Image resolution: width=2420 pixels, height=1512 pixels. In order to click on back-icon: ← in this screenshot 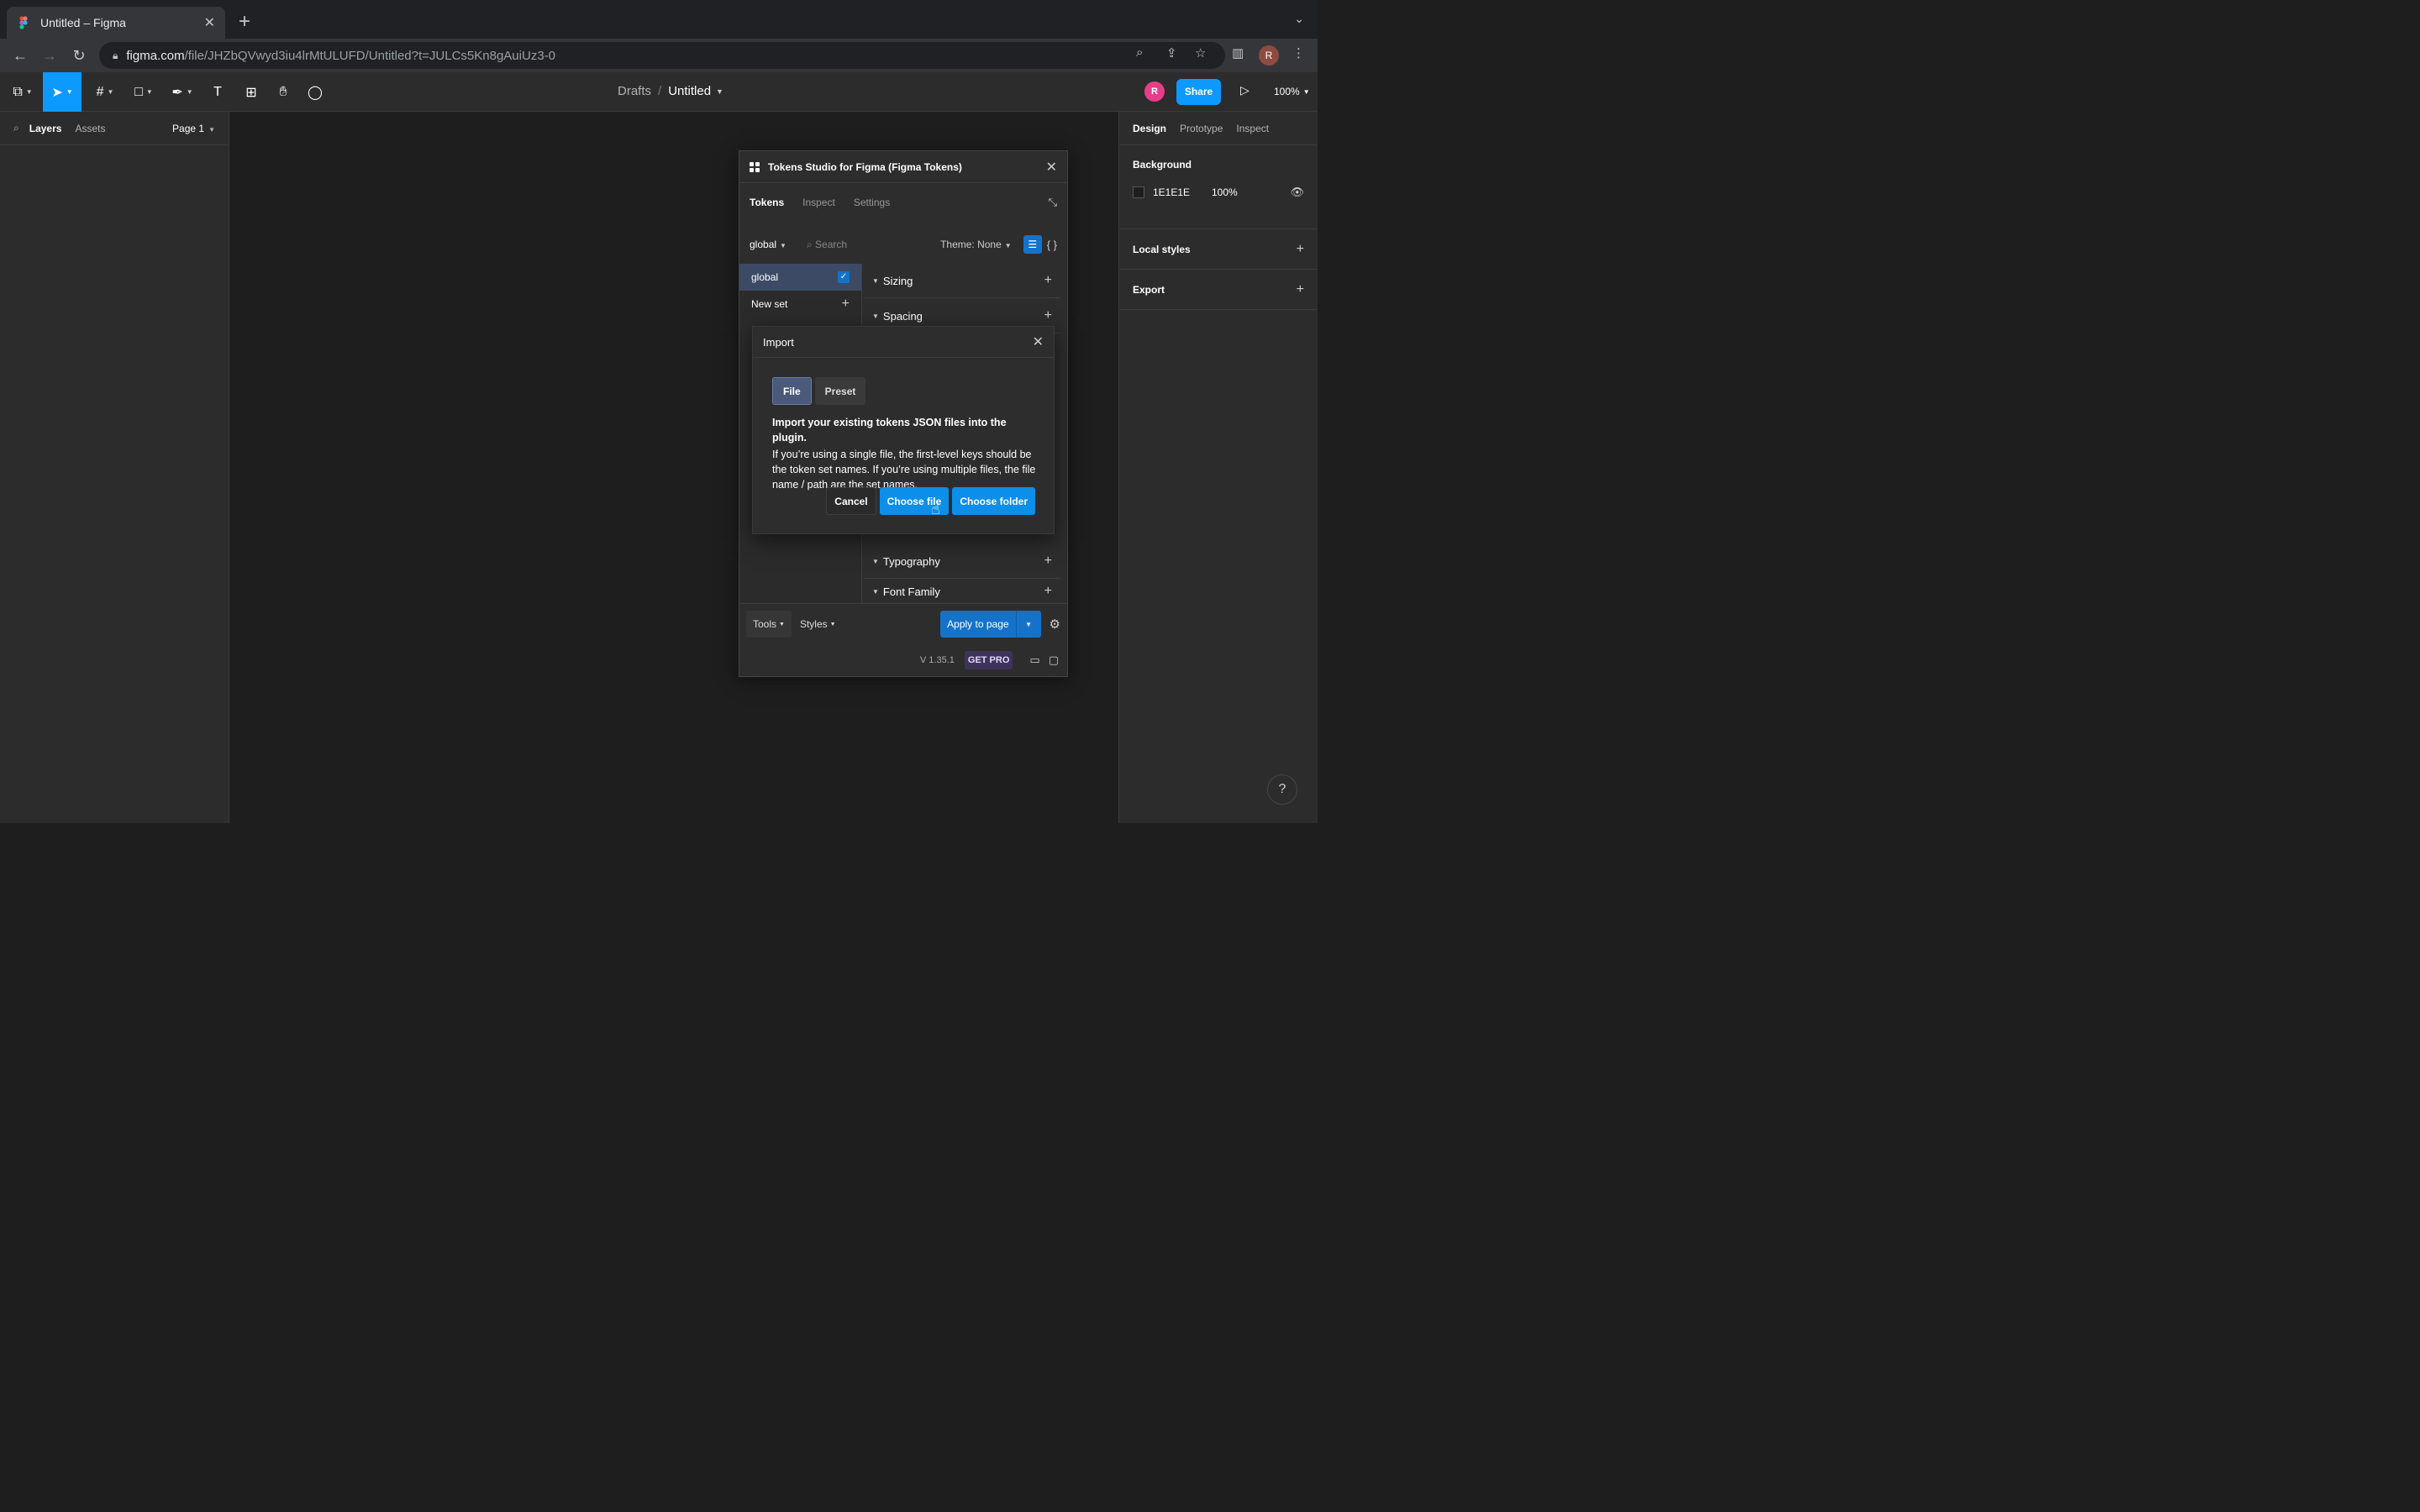, I will do `click(20, 55)`.